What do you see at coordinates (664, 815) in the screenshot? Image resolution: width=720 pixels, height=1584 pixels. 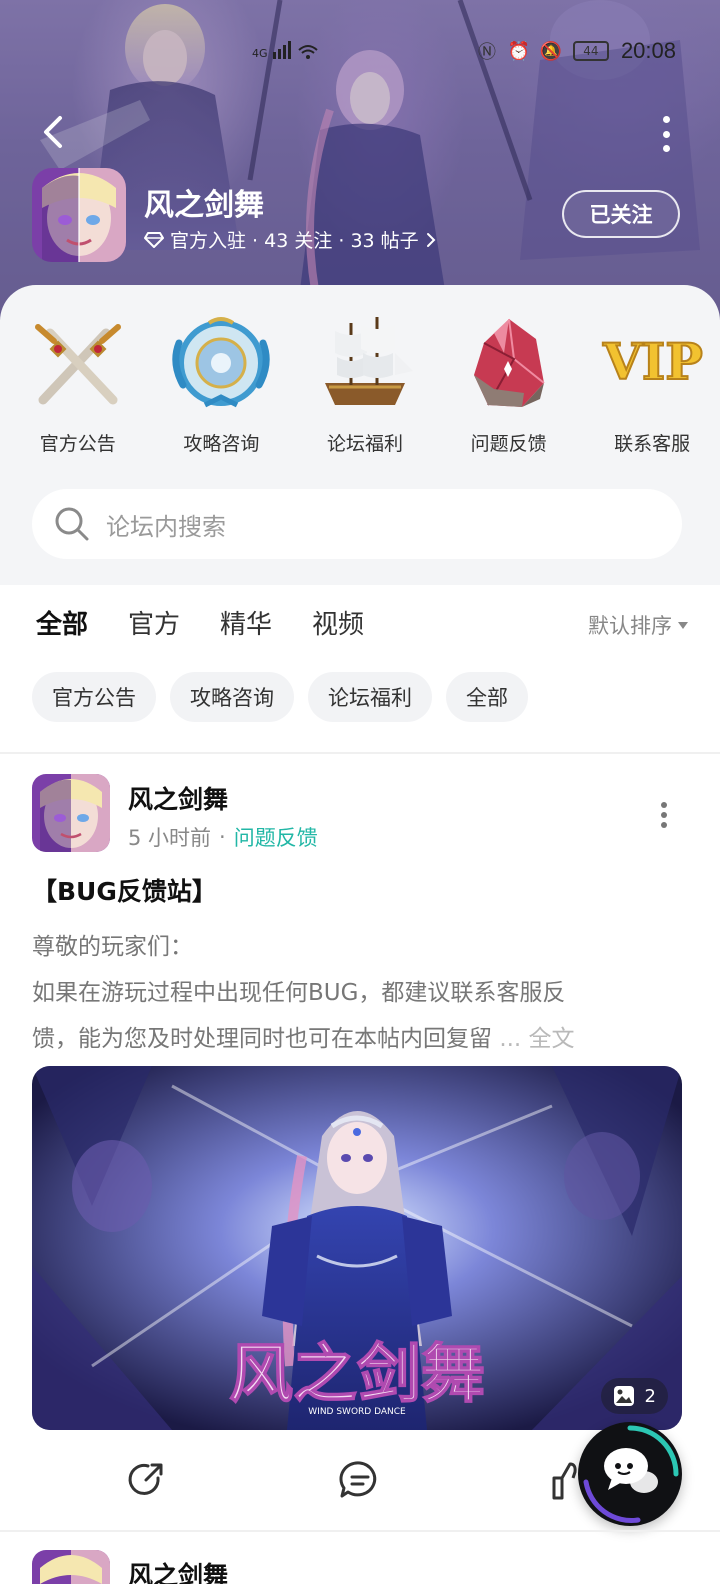 I see `post-more-button` at bounding box center [664, 815].